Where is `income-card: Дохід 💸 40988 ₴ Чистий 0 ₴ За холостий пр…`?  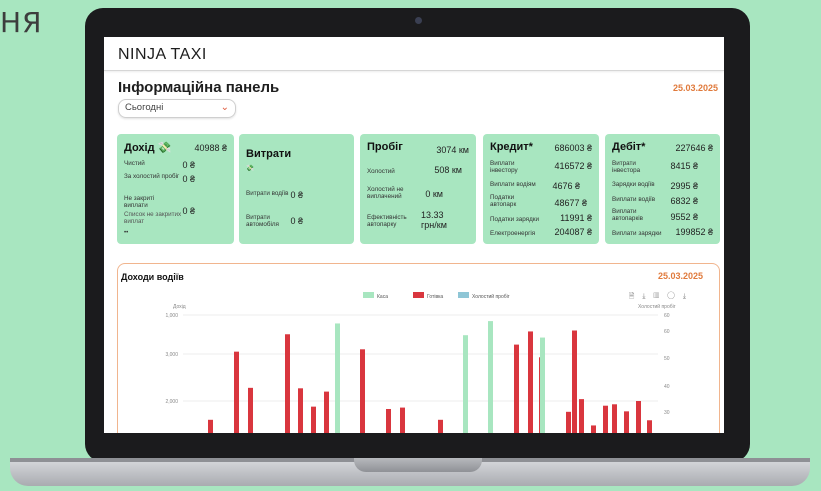
income-card: Дохід 💸 40988 ₴ Чистий 0 ₴ За холостий пр… is located at coordinates (175, 189).